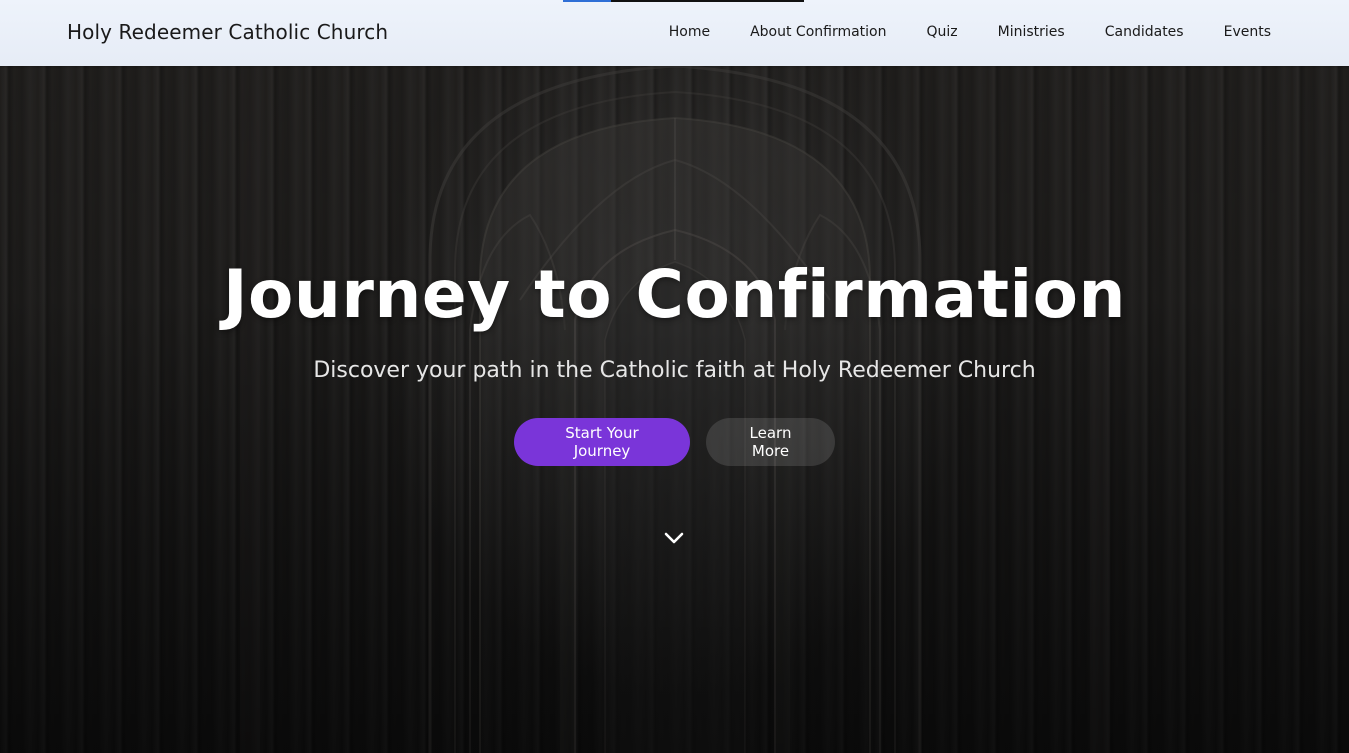  Describe the element at coordinates (689, 32) in the screenshot. I see `nav-item-home: Home` at that location.